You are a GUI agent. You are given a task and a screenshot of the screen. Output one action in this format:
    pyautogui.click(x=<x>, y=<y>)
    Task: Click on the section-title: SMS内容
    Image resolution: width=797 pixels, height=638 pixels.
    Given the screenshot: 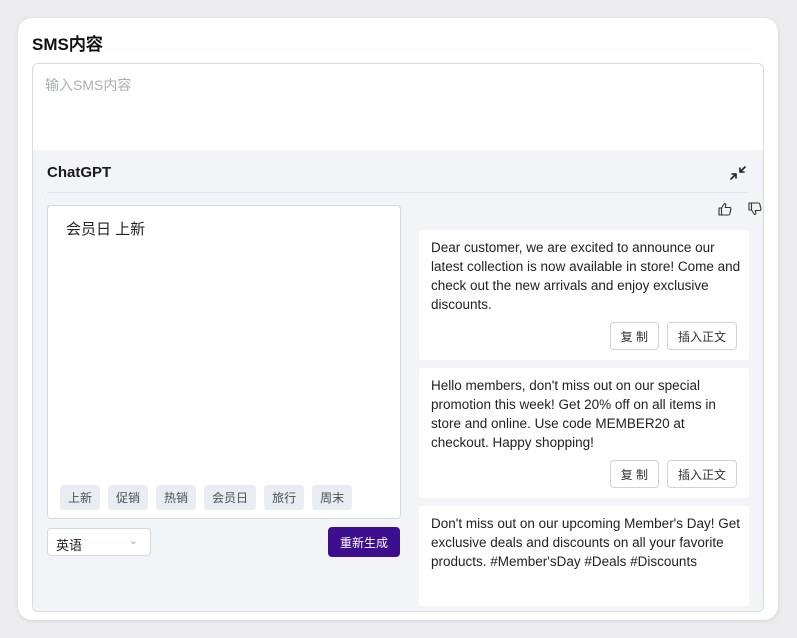 What is the action you would take?
    pyautogui.click(x=67, y=44)
    